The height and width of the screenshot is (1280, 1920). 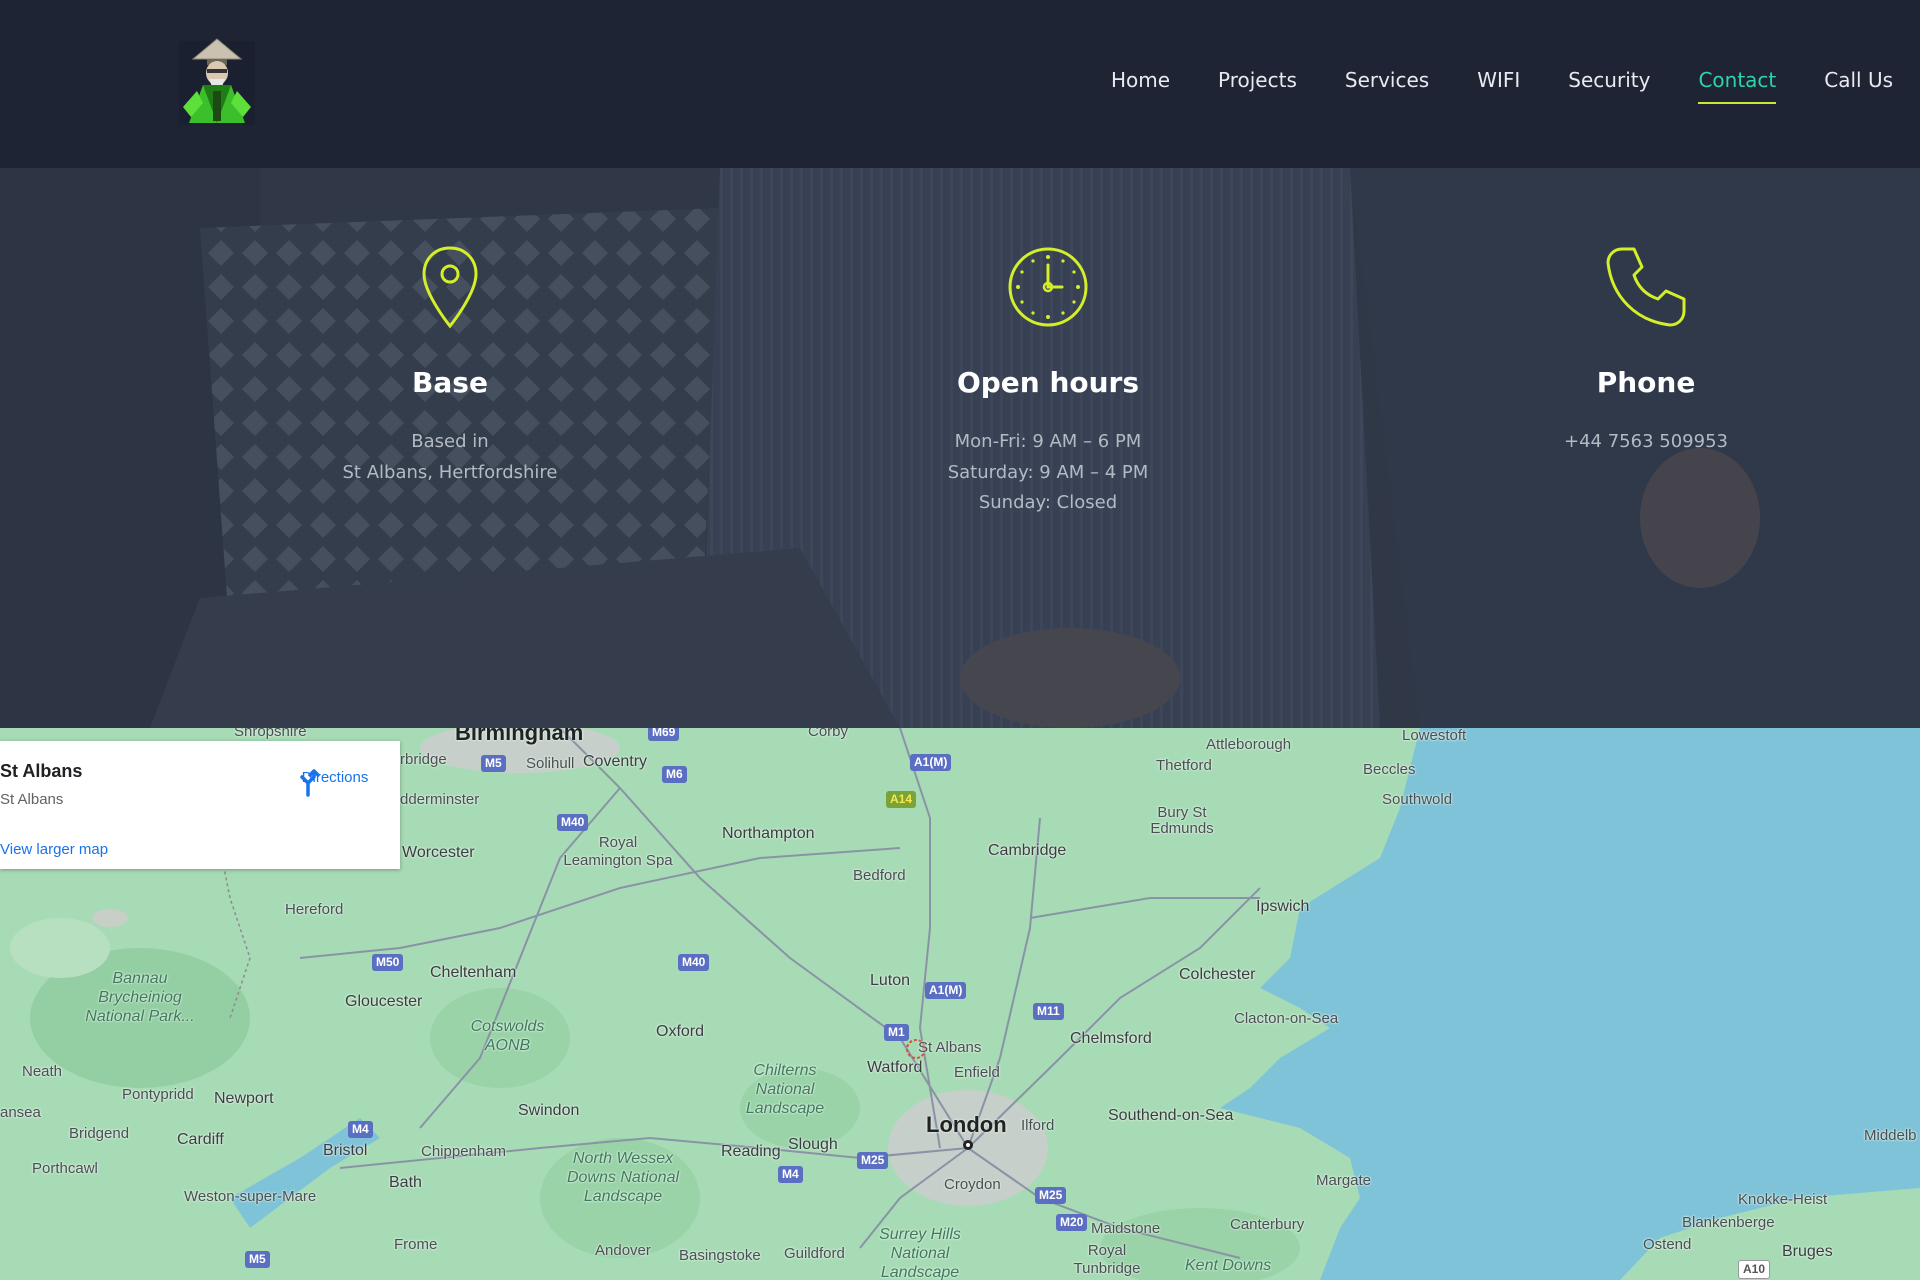 I want to click on place-name: St Albans, so click(x=41, y=771).